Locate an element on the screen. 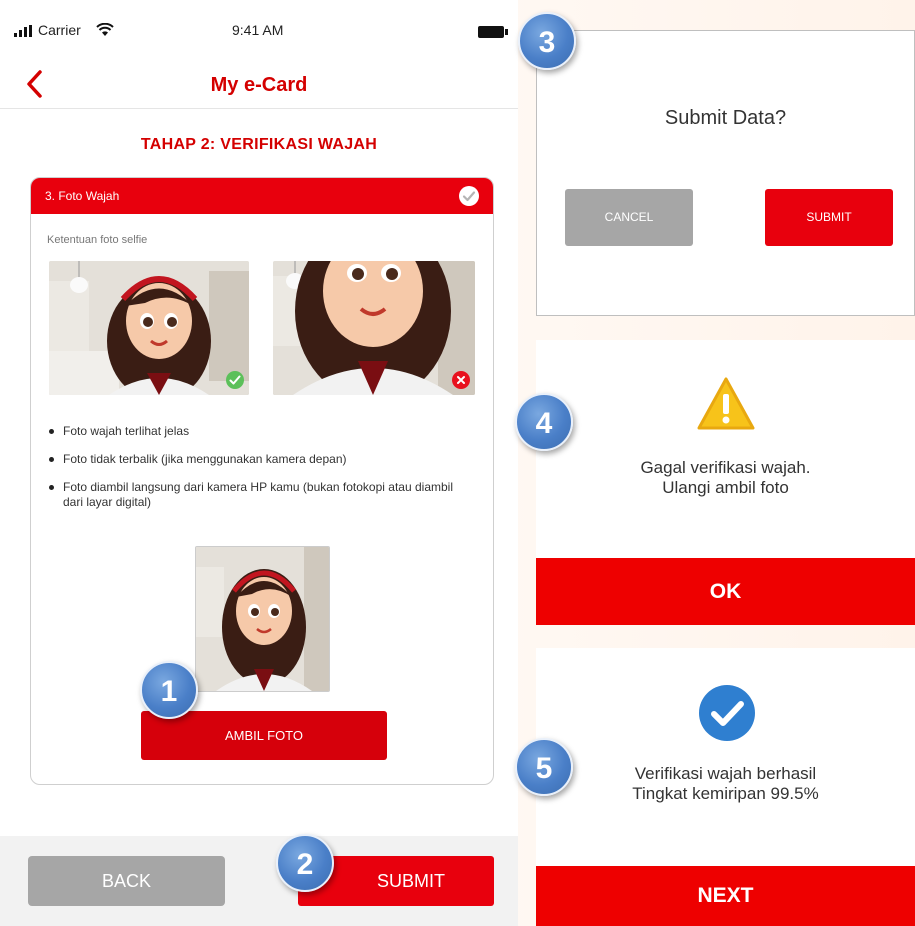 Image resolution: width=915 pixels, height=926 pixels. success-message-line2: Tingkat kemiripan 99.5% is located at coordinates (725, 793).